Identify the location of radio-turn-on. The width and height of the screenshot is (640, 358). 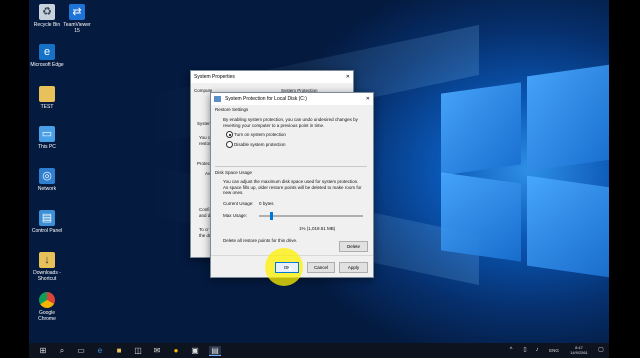
(229, 134).